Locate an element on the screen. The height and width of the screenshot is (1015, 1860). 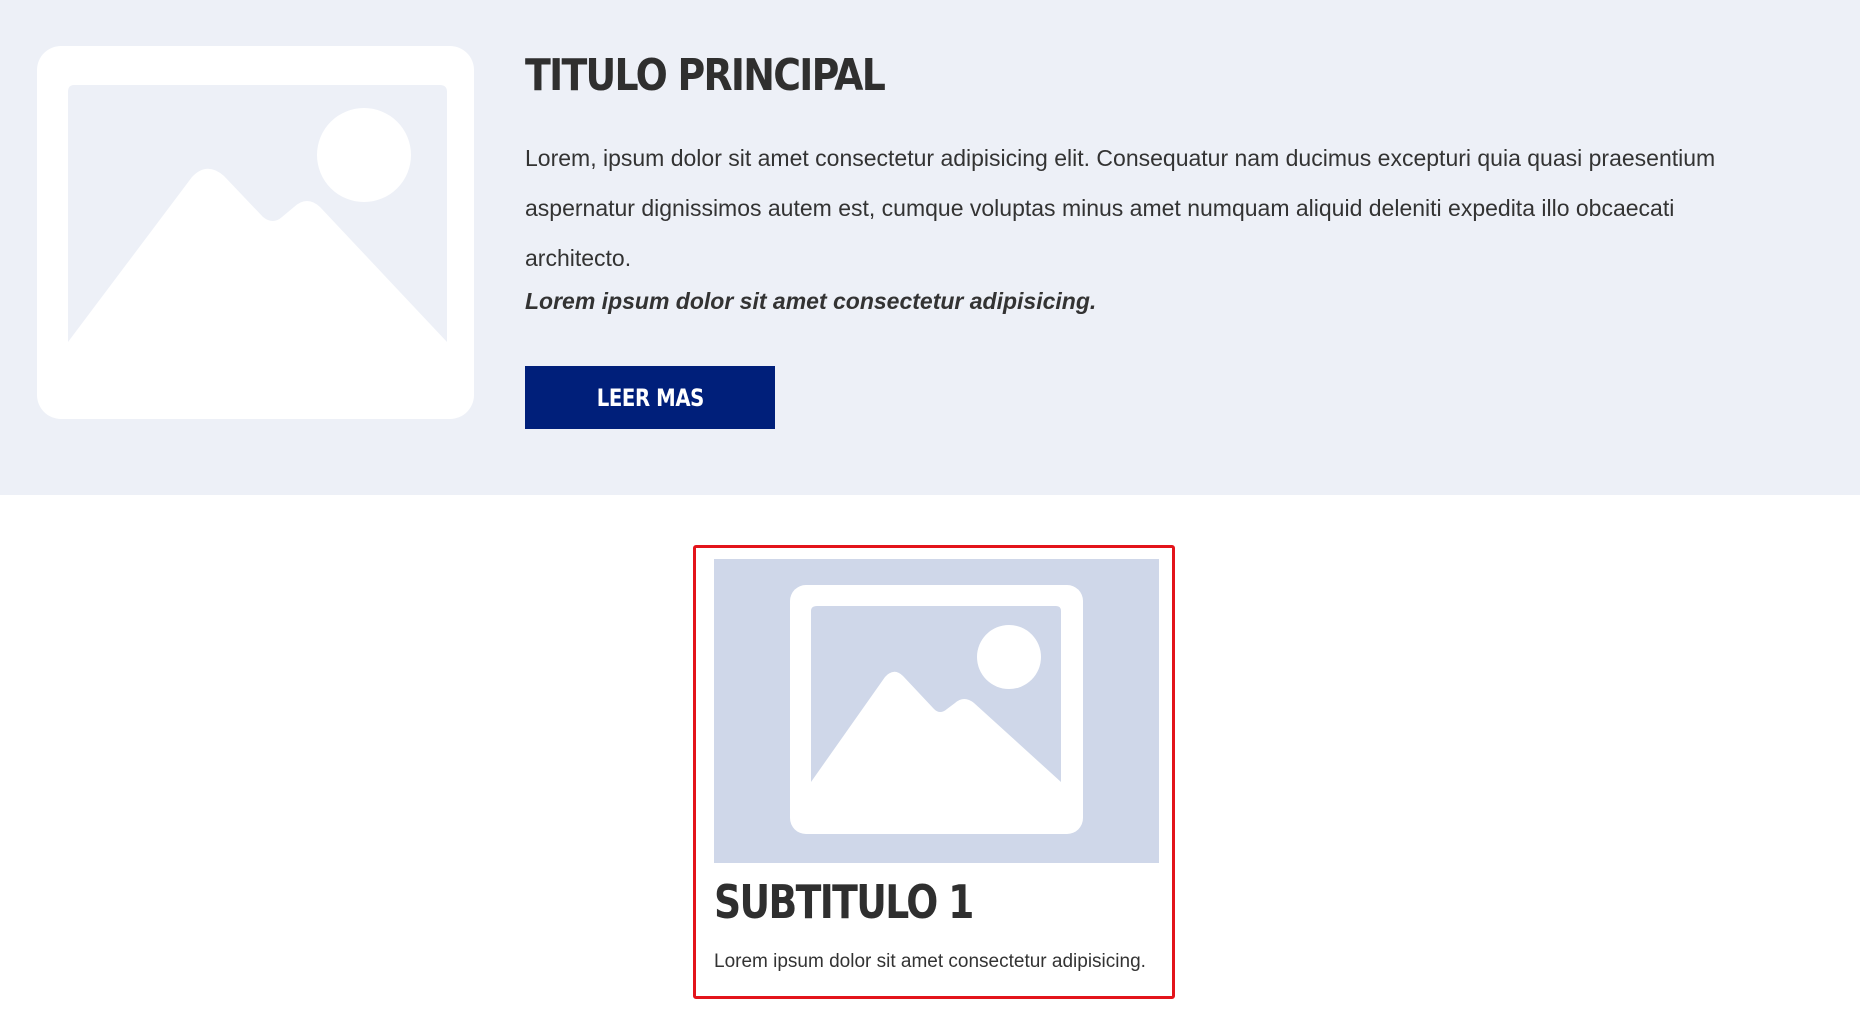
card-image-placeholder is located at coordinates (936, 711).